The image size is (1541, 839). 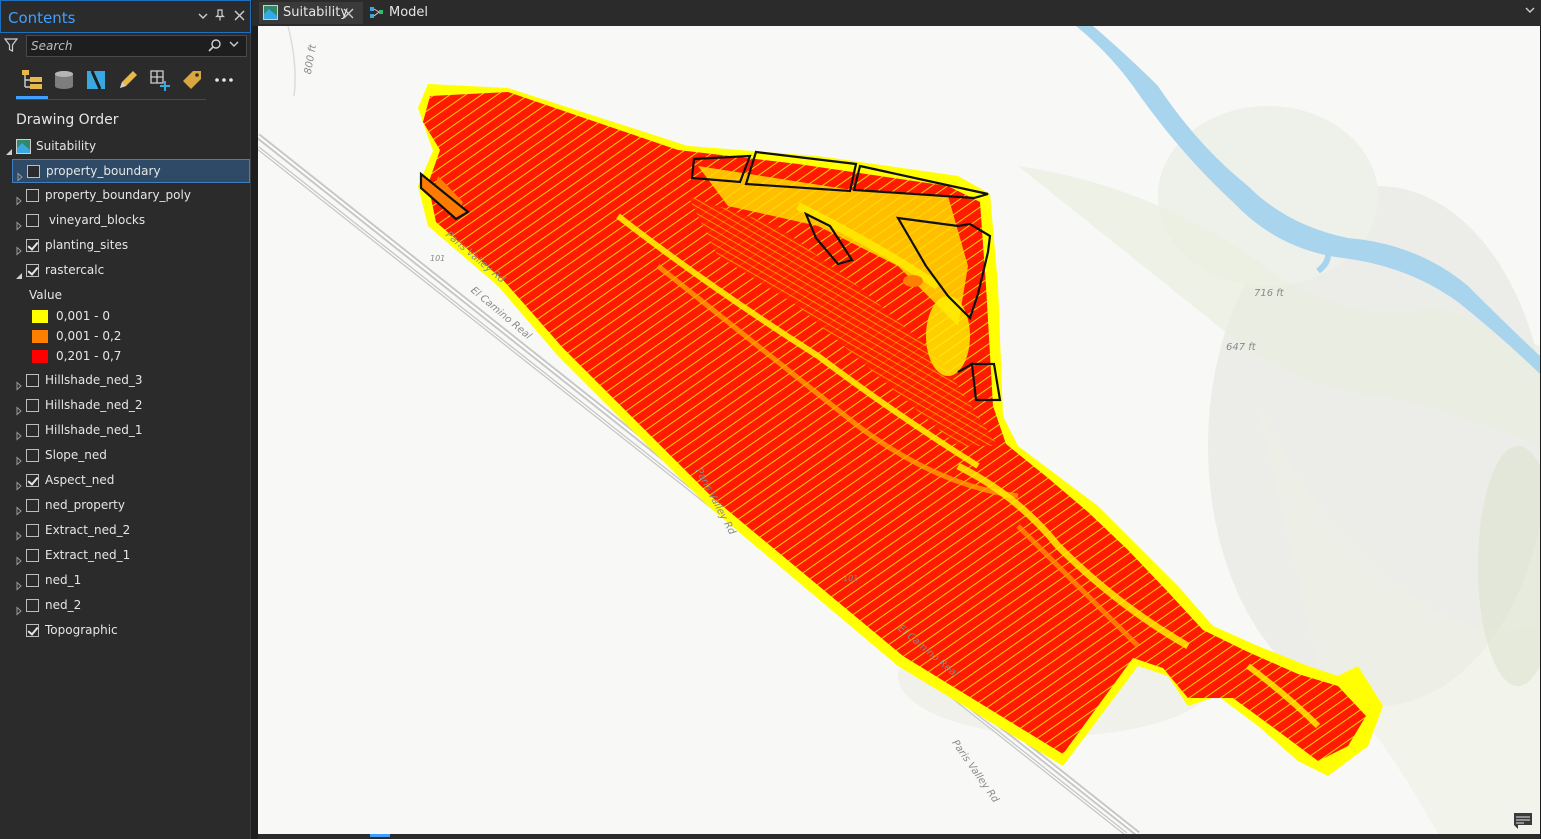 I want to click on legend-item: 0,001 - 0, so click(x=132, y=317).